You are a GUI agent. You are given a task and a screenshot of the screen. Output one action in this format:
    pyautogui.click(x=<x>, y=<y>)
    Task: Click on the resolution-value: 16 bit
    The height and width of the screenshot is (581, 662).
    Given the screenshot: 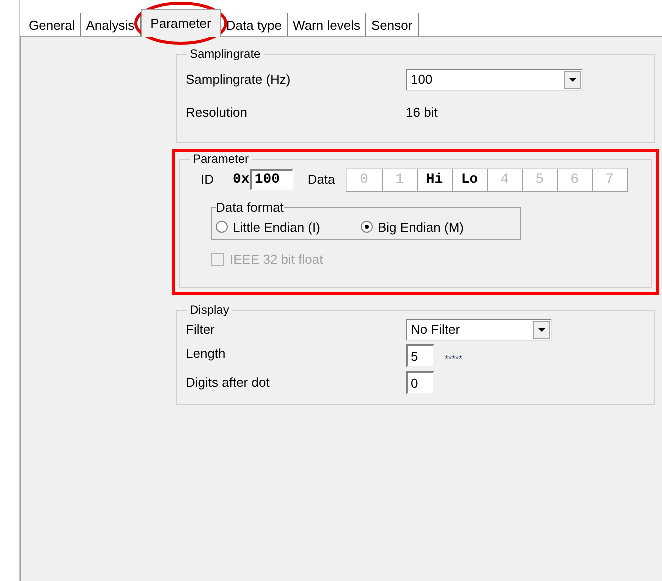 What is the action you would take?
    pyautogui.click(x=422, y=113)
    